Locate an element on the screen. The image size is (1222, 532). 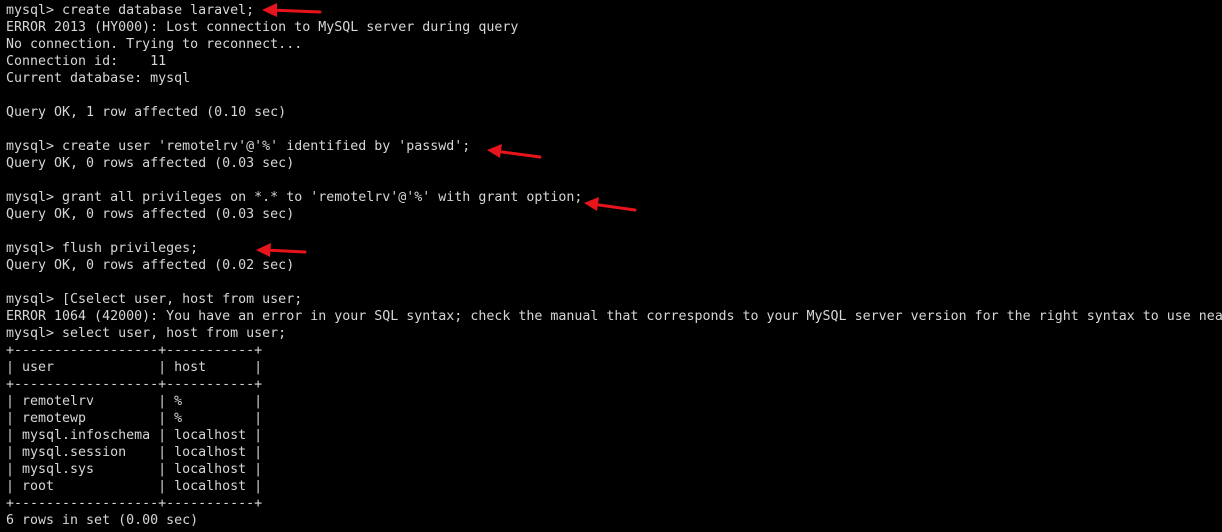
table-row: | remotelrv | % | is located at coordinates (134, 401).